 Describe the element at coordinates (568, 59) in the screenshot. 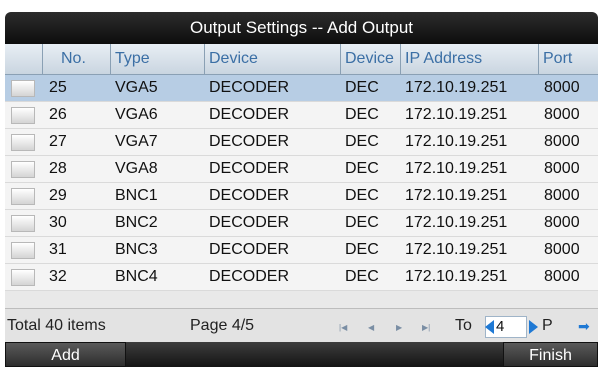

I see `header-port: Port` at that location.